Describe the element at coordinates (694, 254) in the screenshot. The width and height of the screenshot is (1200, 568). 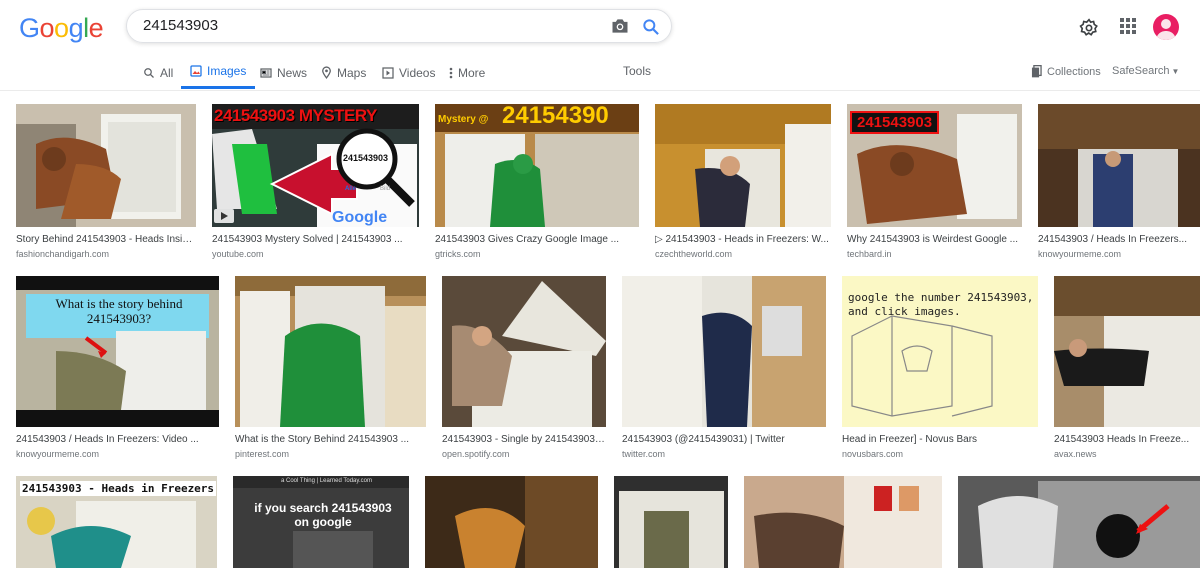
I see `result-domain: czechtheworld.com` at that location.